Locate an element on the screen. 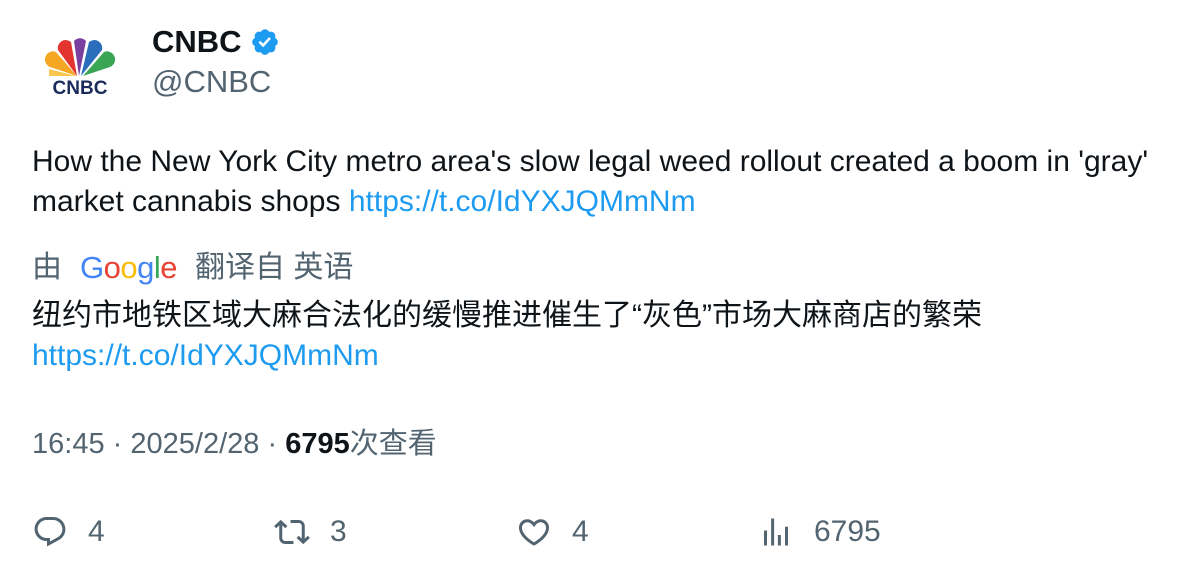 The height and width of the screenshot is (578, 1196). view-count: 6795 is located at coordinates (317, 444).